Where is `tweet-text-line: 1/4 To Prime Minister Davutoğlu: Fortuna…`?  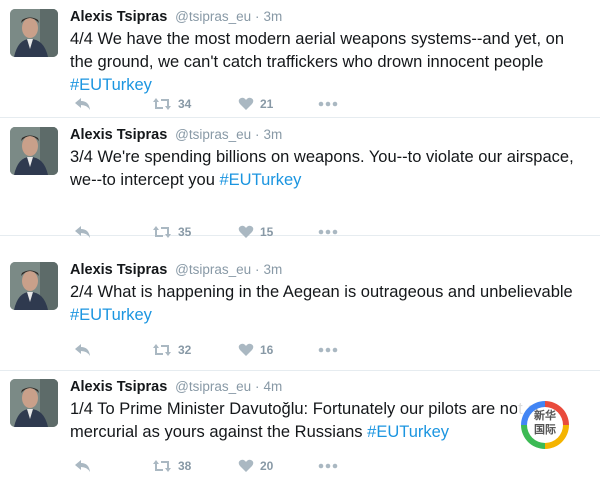 tweet-text-line: 1/4 To Prime Minister Davutoğlu: Fortuna… is located at coordinates (307, 409).